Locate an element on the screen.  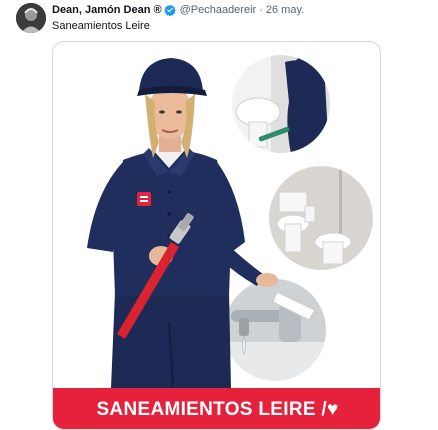
ad-banner: SANEAMIENTOS LEIRE /♥ is located at coordinates (216, 408).